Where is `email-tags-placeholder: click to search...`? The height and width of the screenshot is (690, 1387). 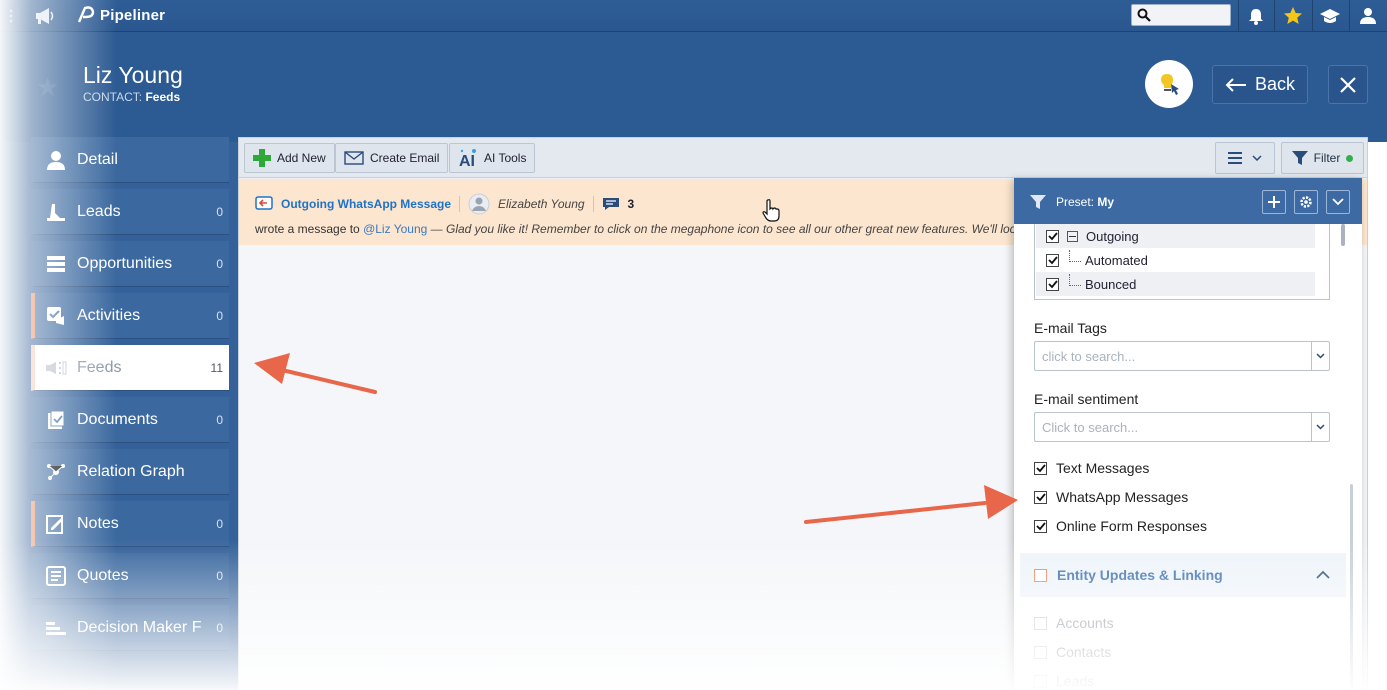 email-tags-placeholder: click to search... is located at coordinates (1089, 356).